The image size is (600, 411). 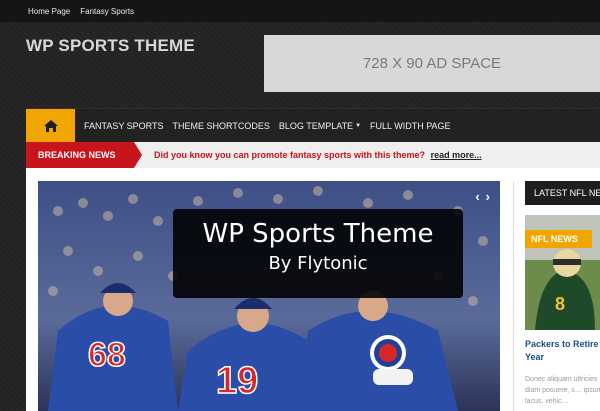 I want to click on home-button, so click(x=50, y=125).